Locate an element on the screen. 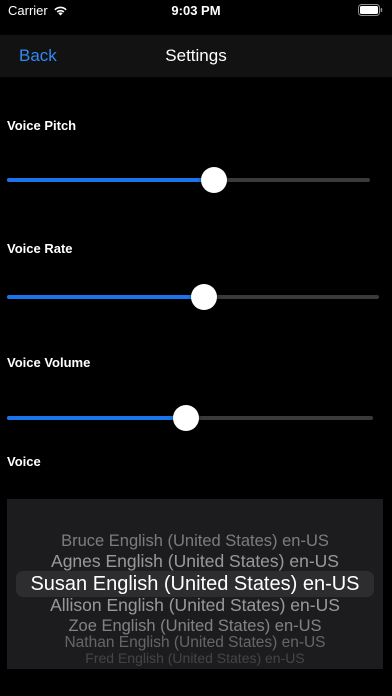 The image size is (392, 696). voice-pitch-slider is located at coordinates (188, 180).